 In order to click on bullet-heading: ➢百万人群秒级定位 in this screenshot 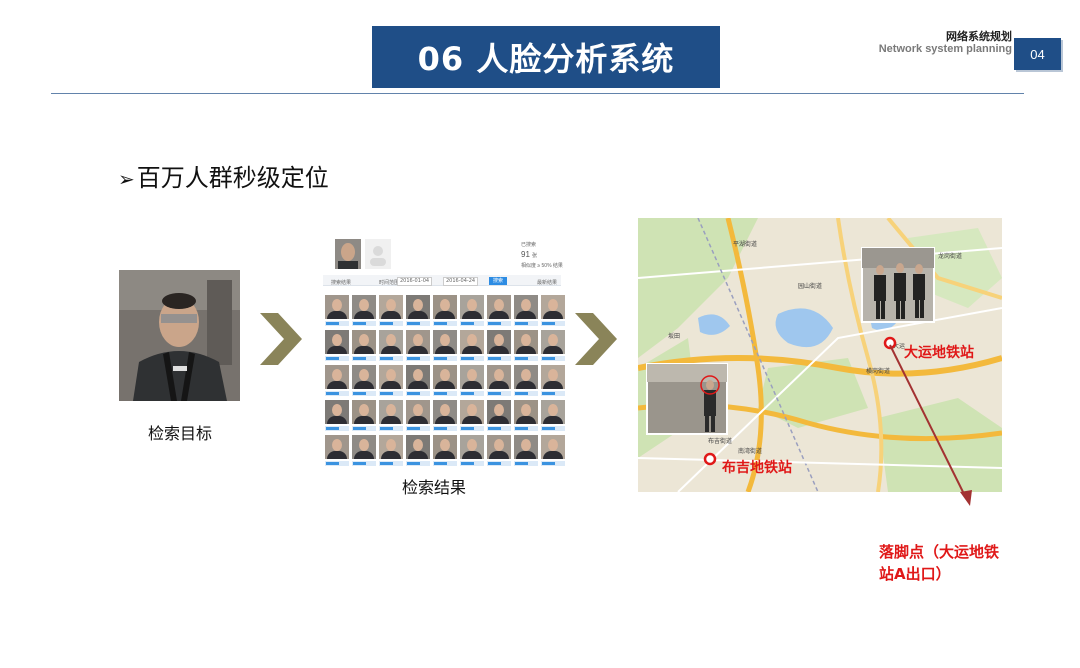, I will do `click(223, 175)`.